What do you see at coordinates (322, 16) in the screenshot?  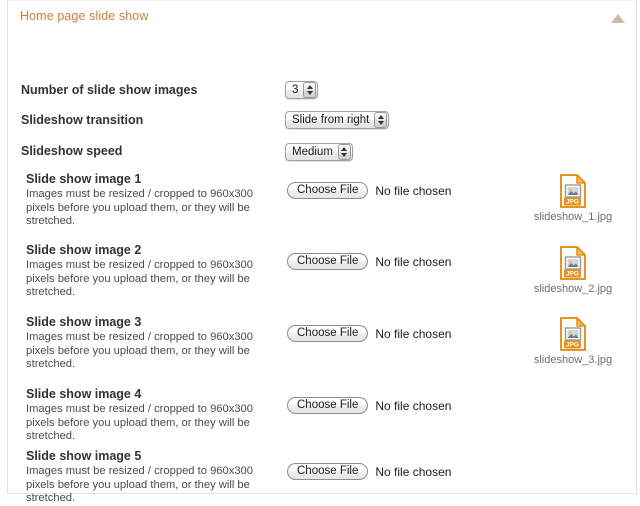 I see `panel-header: Home page slide show` at bounding box center [322, 16].